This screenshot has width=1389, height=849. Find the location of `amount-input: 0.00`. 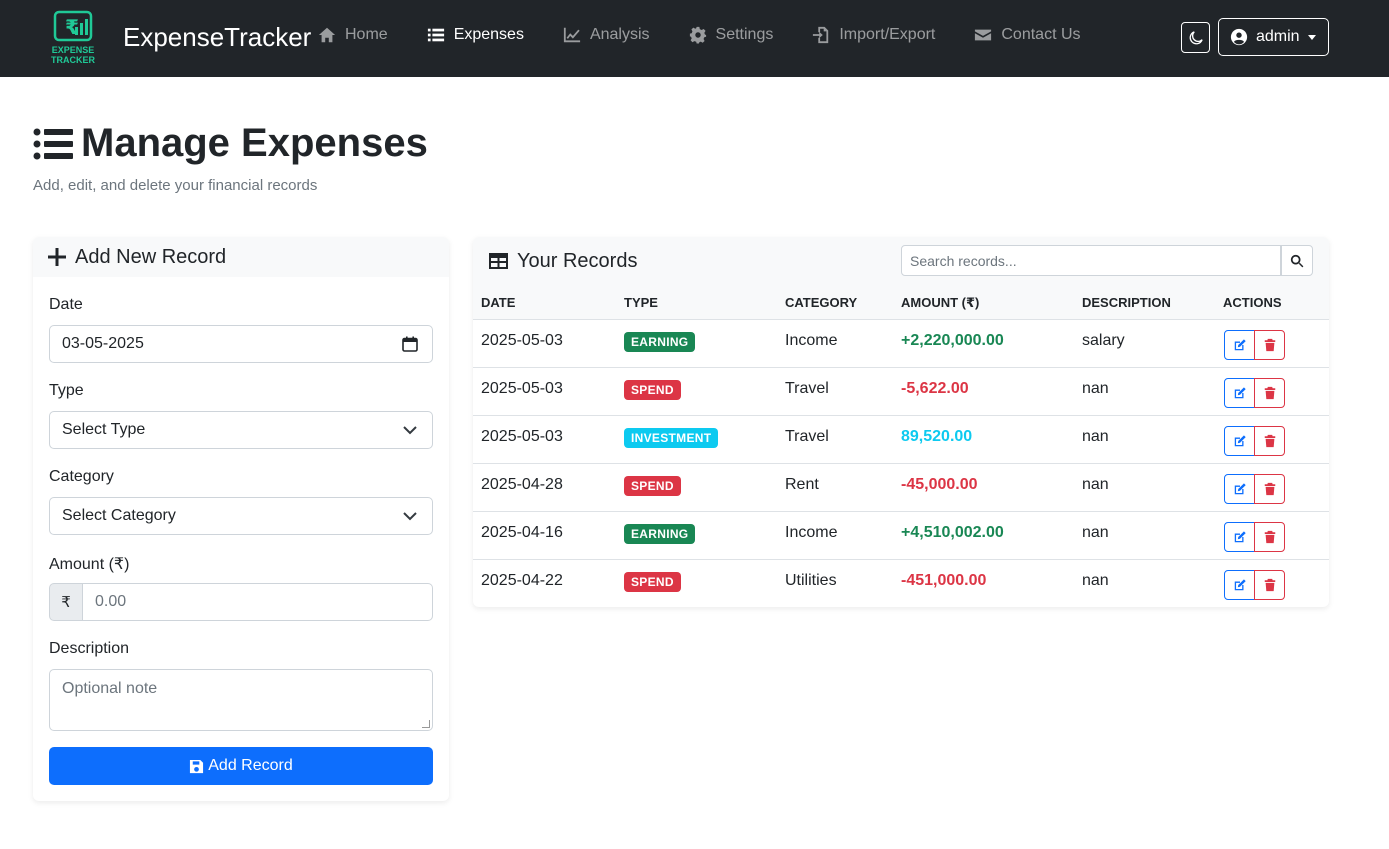

amount-input: 0.00 is located at coordinates (258, 602).